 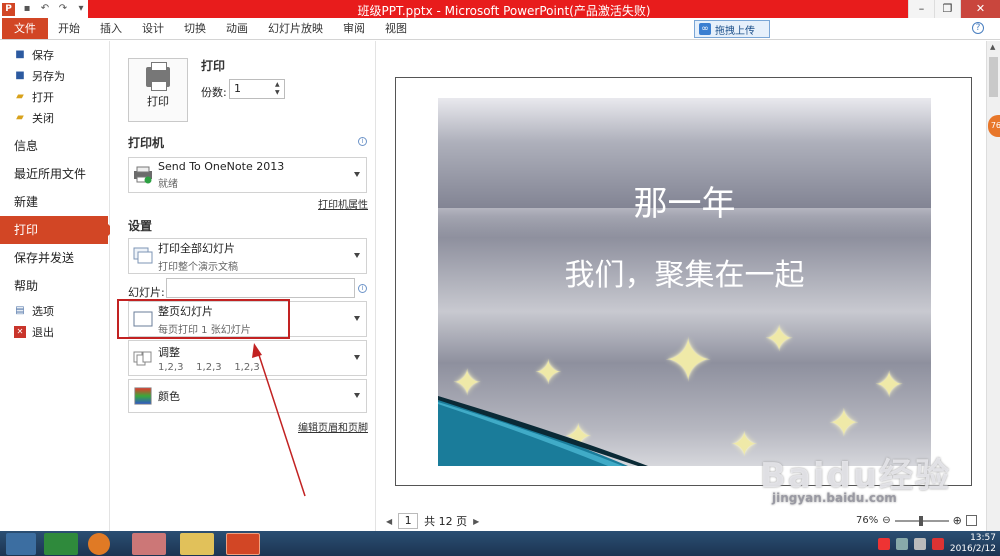 I want to click on tab-view: 视图, so click(x=396, y=28).